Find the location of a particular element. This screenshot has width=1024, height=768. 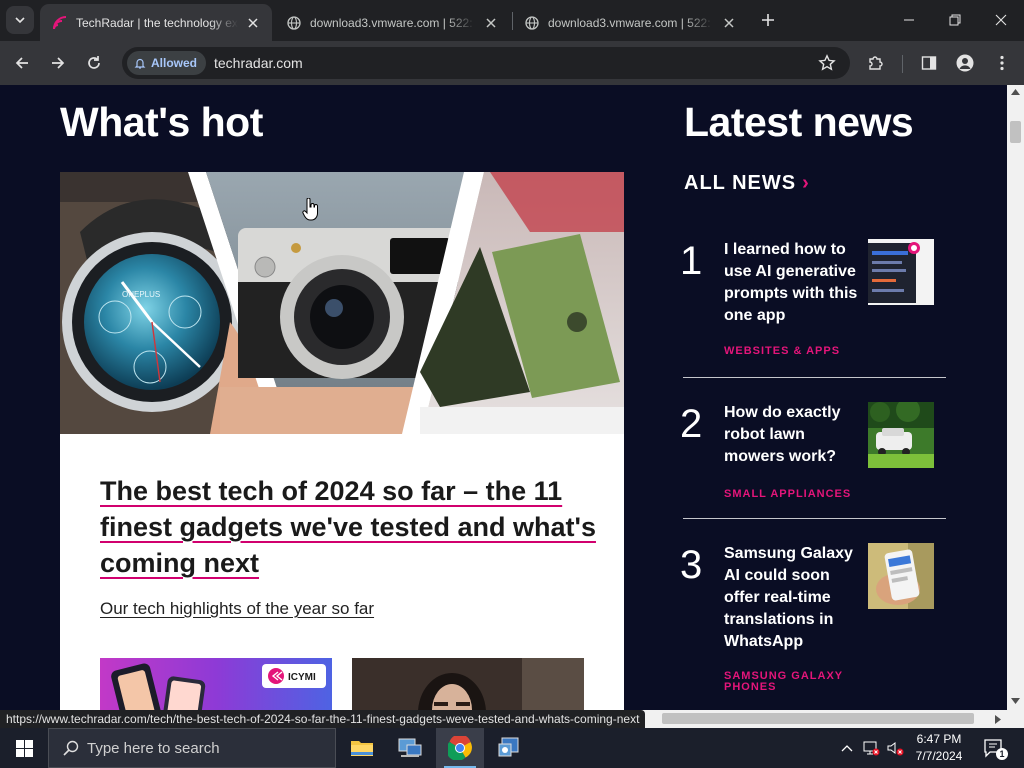

windows-taskbar: Type here to search 6:47 PM 7/7/2024 1 is located at coordinates (512, 748).